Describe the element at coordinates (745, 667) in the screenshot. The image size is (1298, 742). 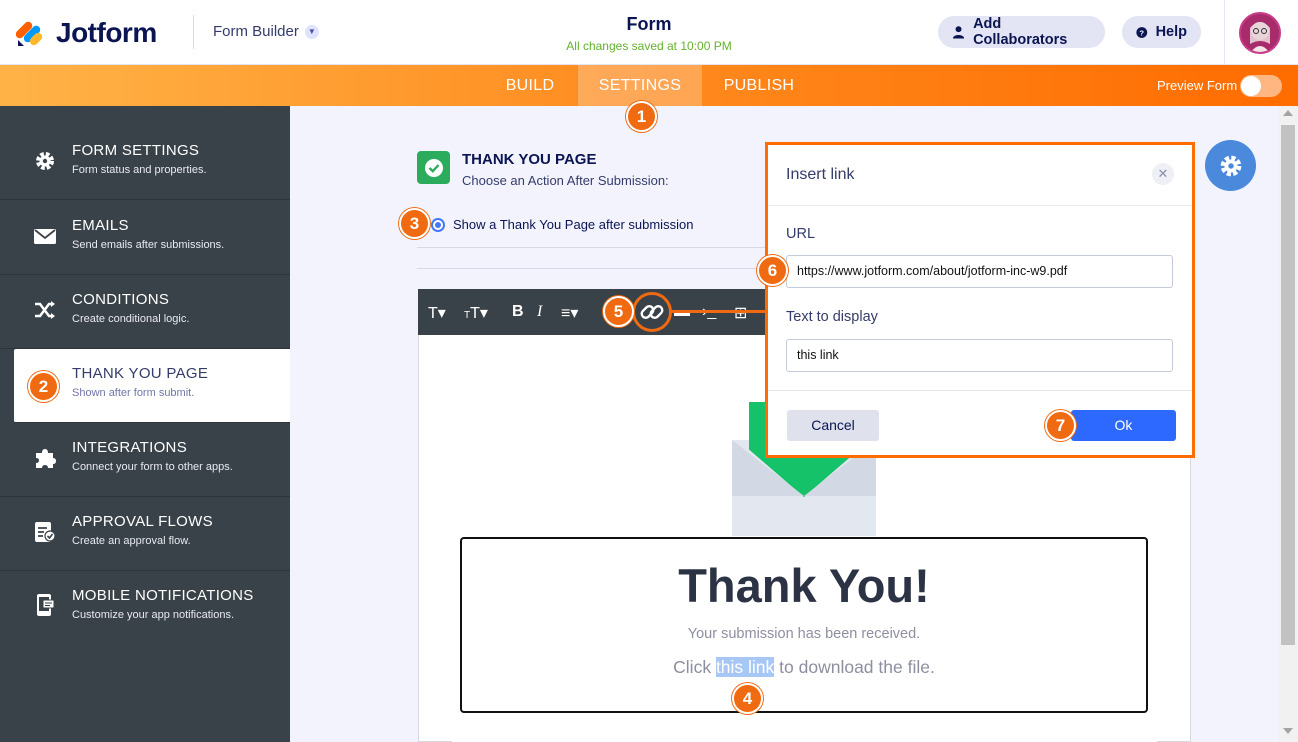
I see `selected-link-text: this link` at that location.